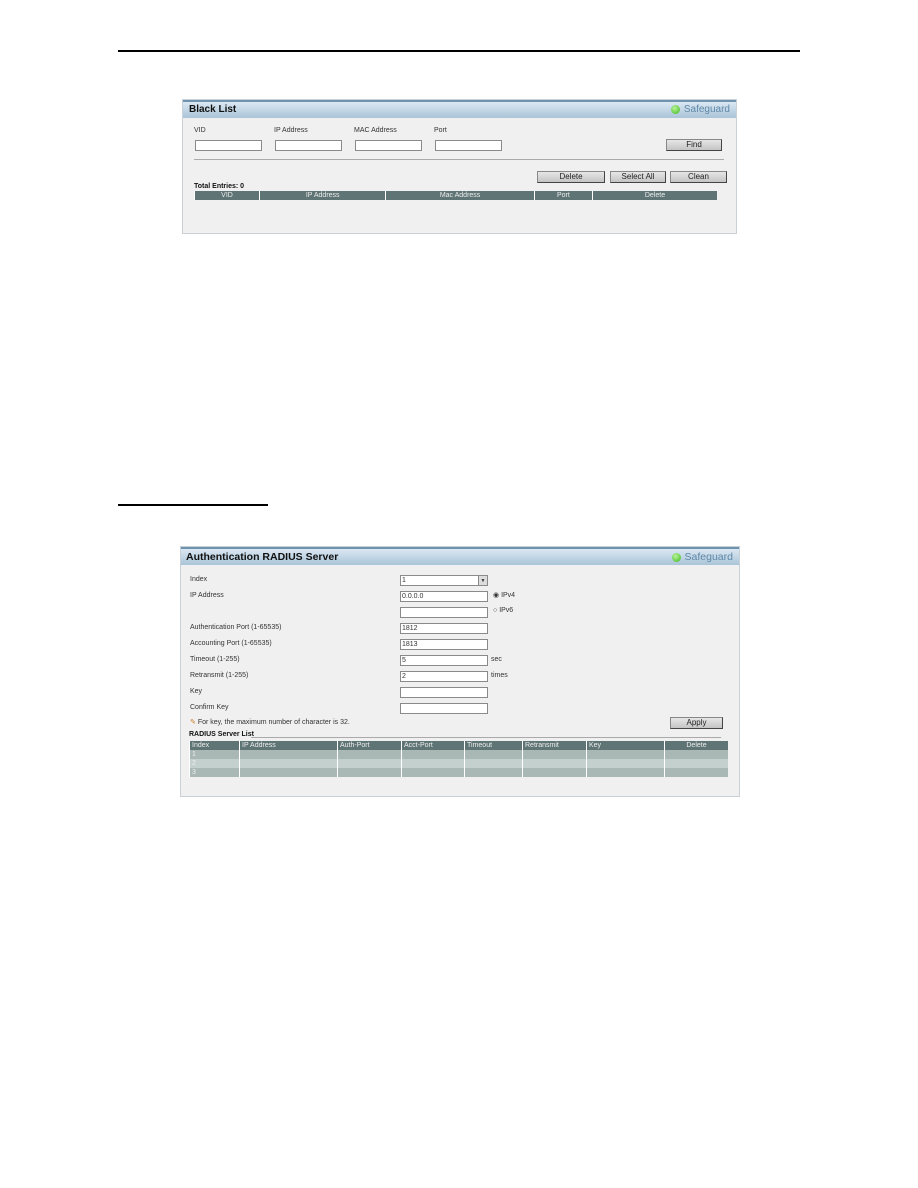  What do you see at coordinates (459, 51) in the screenshot?
I see `top-rule` at bounding box center [459, 51].